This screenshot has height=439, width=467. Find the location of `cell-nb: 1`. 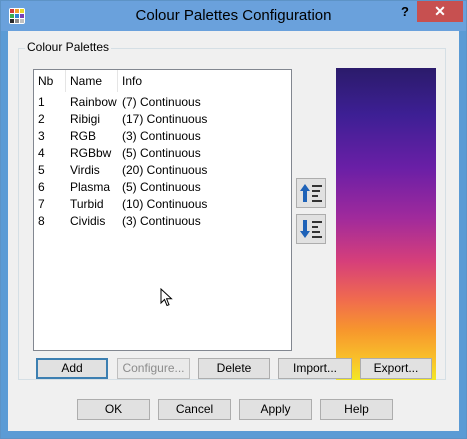

cell-nb: 1 is located at coordinates (41, 102).